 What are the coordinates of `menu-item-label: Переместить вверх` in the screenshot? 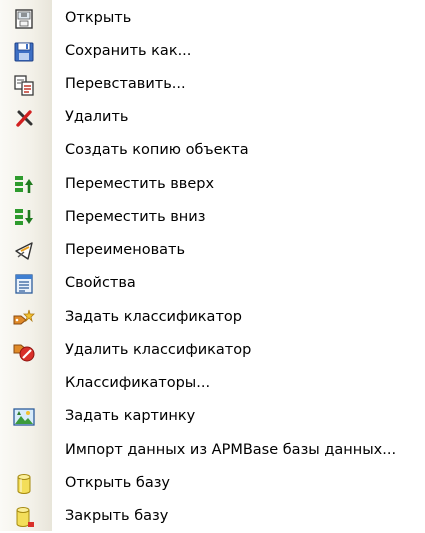 It's located at (140, 184).